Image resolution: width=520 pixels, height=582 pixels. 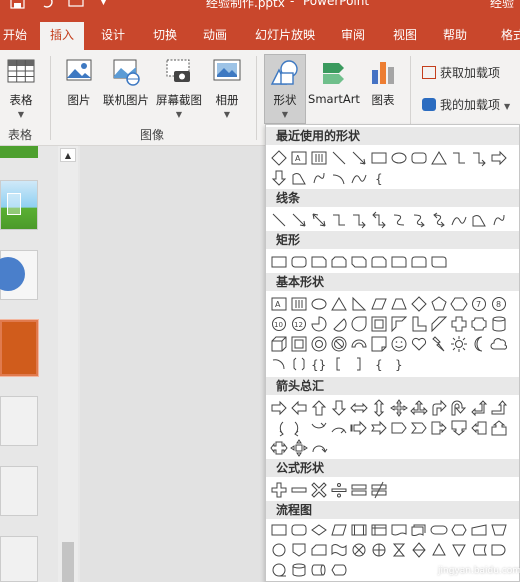 What do you see at coordinates (103, 3) in the screenshot?
I see `chevron-down-icon: ▼` at bounding box center [103, 3].